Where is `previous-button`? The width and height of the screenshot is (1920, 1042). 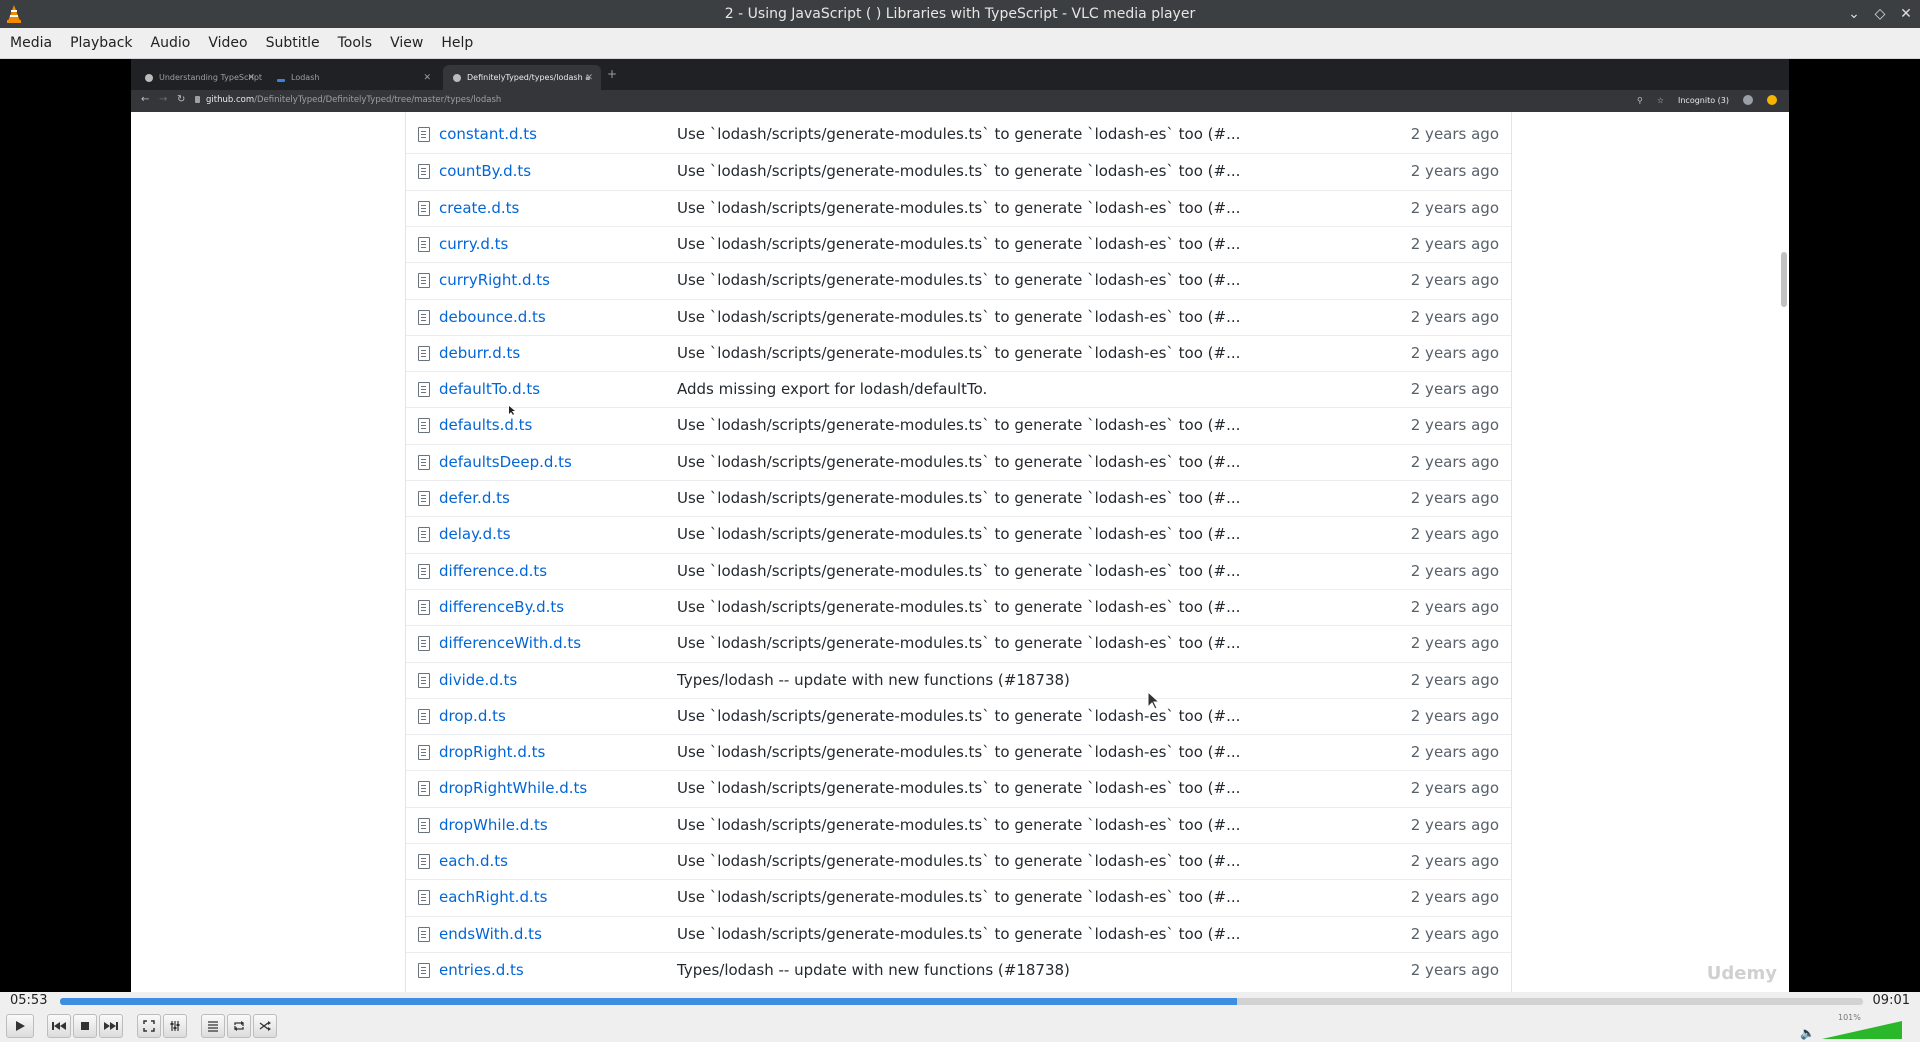 previous-button is located at coordinates (59, 1026).